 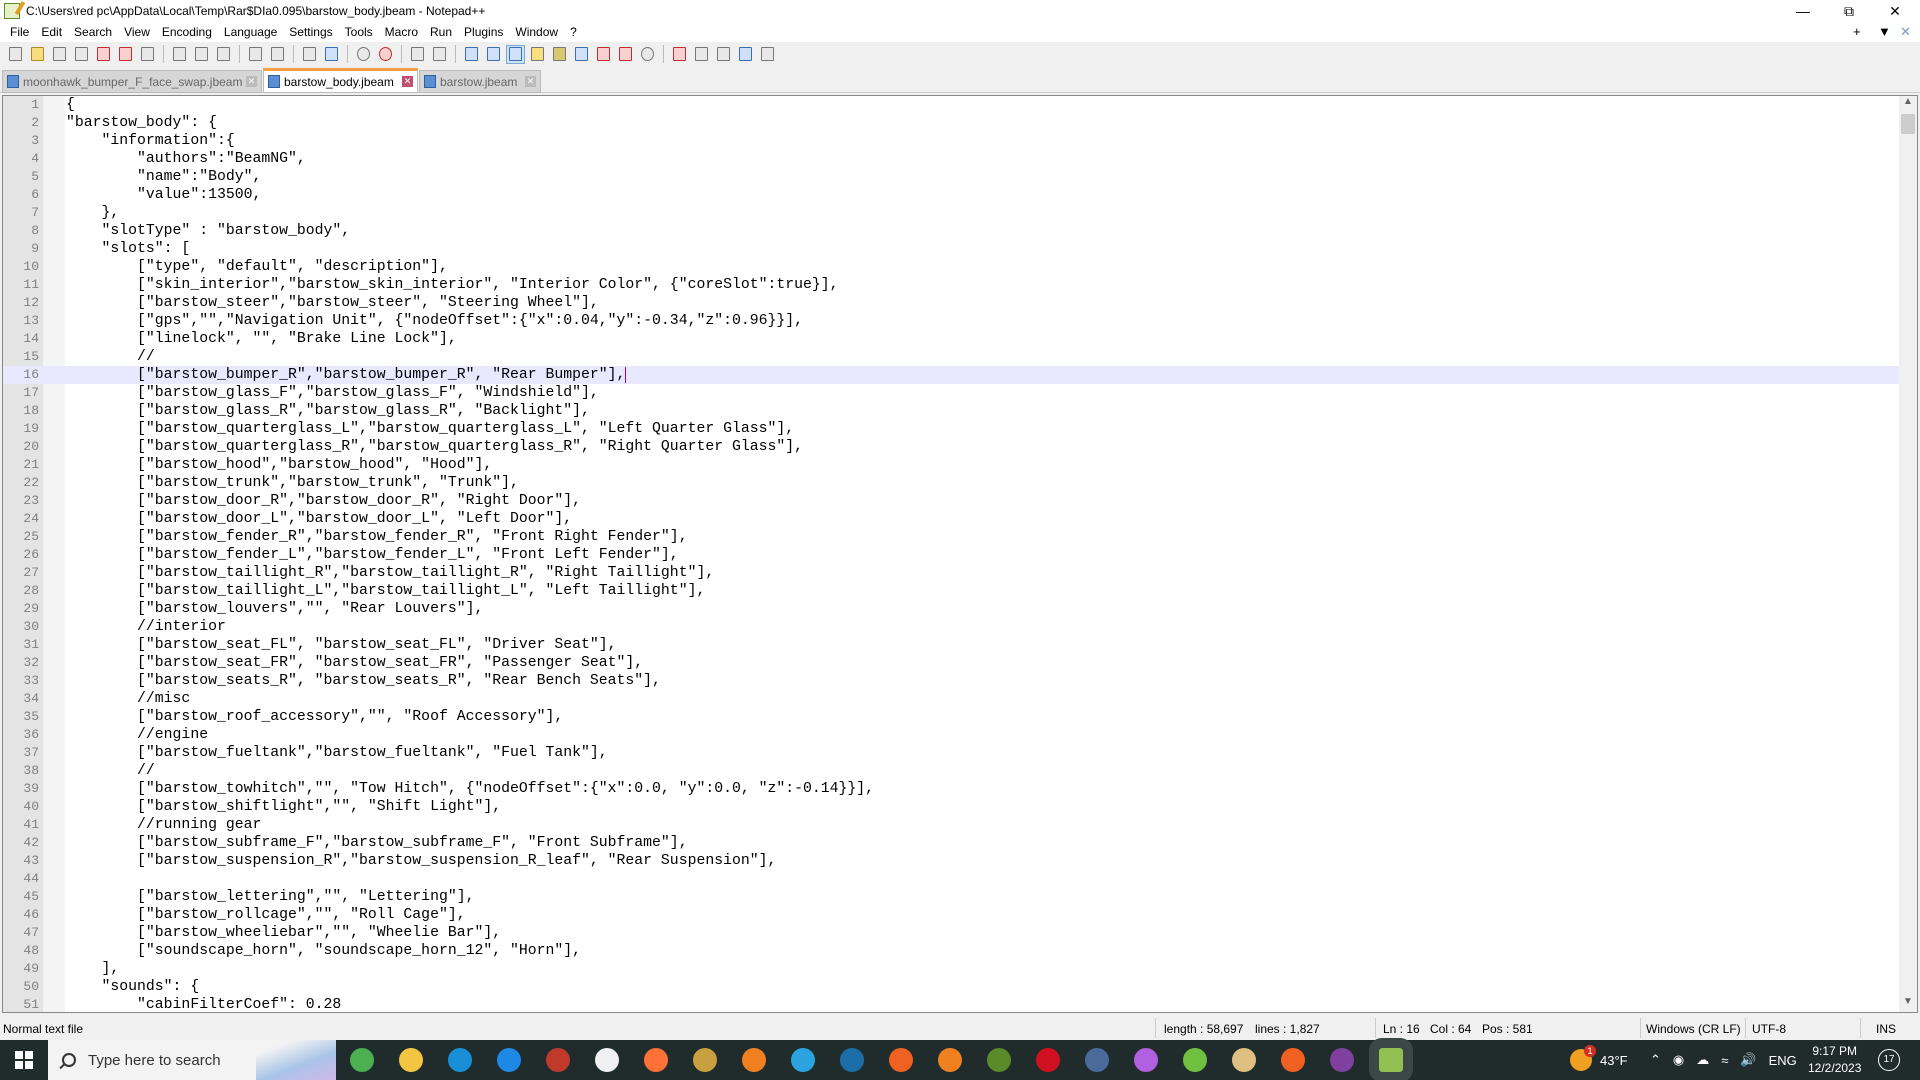 I want to click on folder-as-workspace-icon, so click(x=625, y=54).